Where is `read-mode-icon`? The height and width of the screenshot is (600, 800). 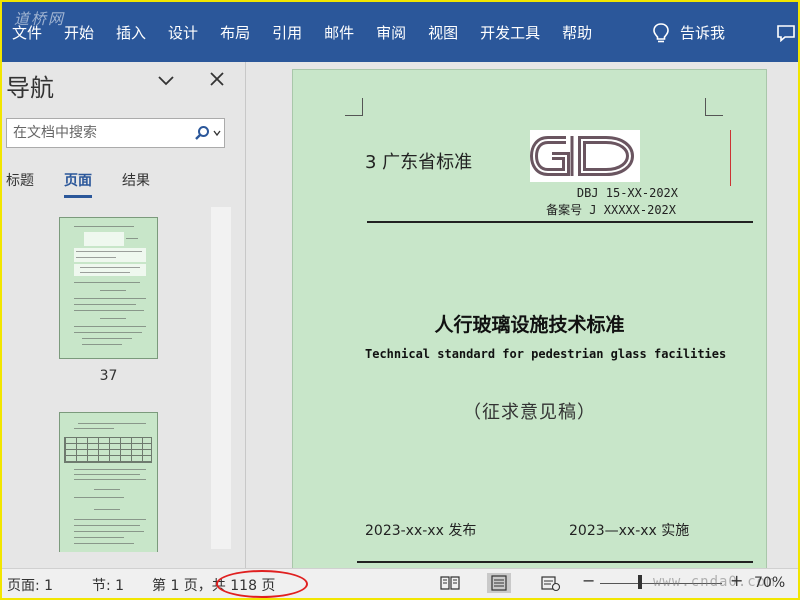 read-mode-icon is located at coordinates (450, 583).